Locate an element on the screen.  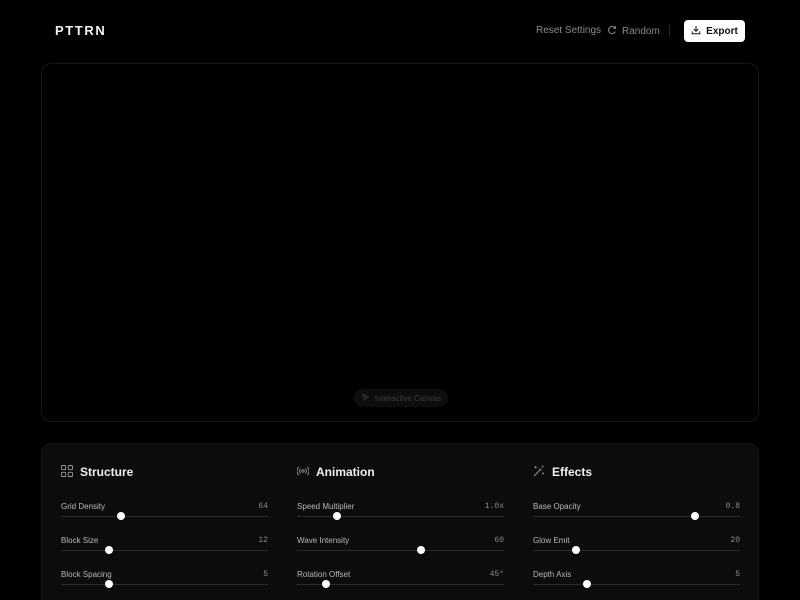
refresh-icon is located at coordinates (612, 31).